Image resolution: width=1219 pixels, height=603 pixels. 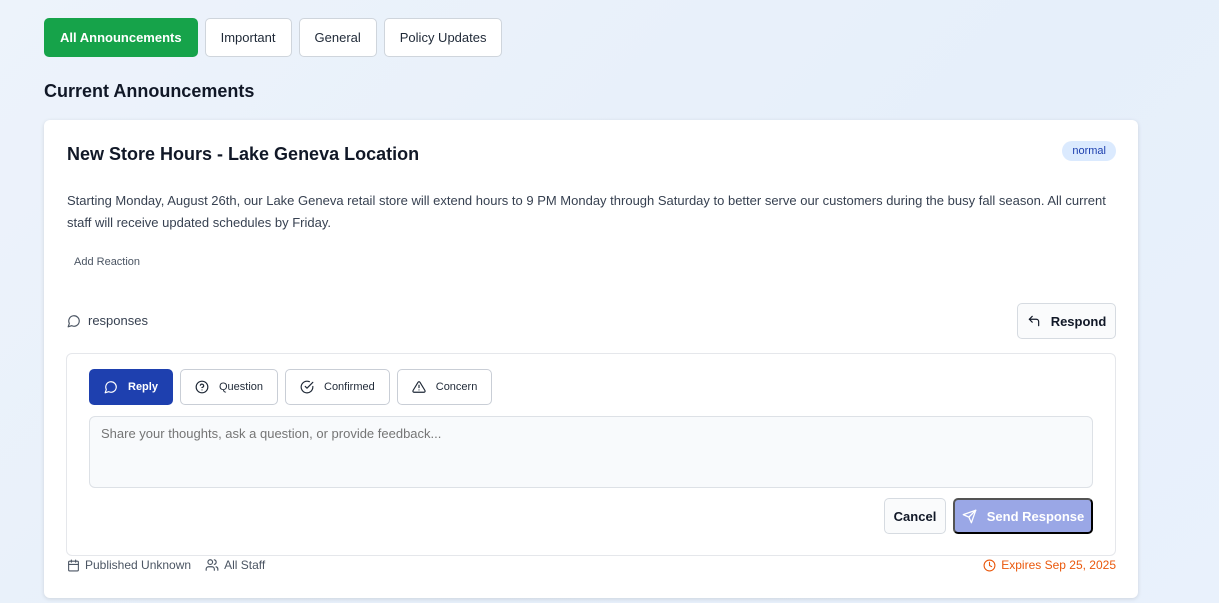 What do you see at coordinates (1089, 151) in the screenshot?
I see `priority-badge: normal` at bounding box center [1089, 151].